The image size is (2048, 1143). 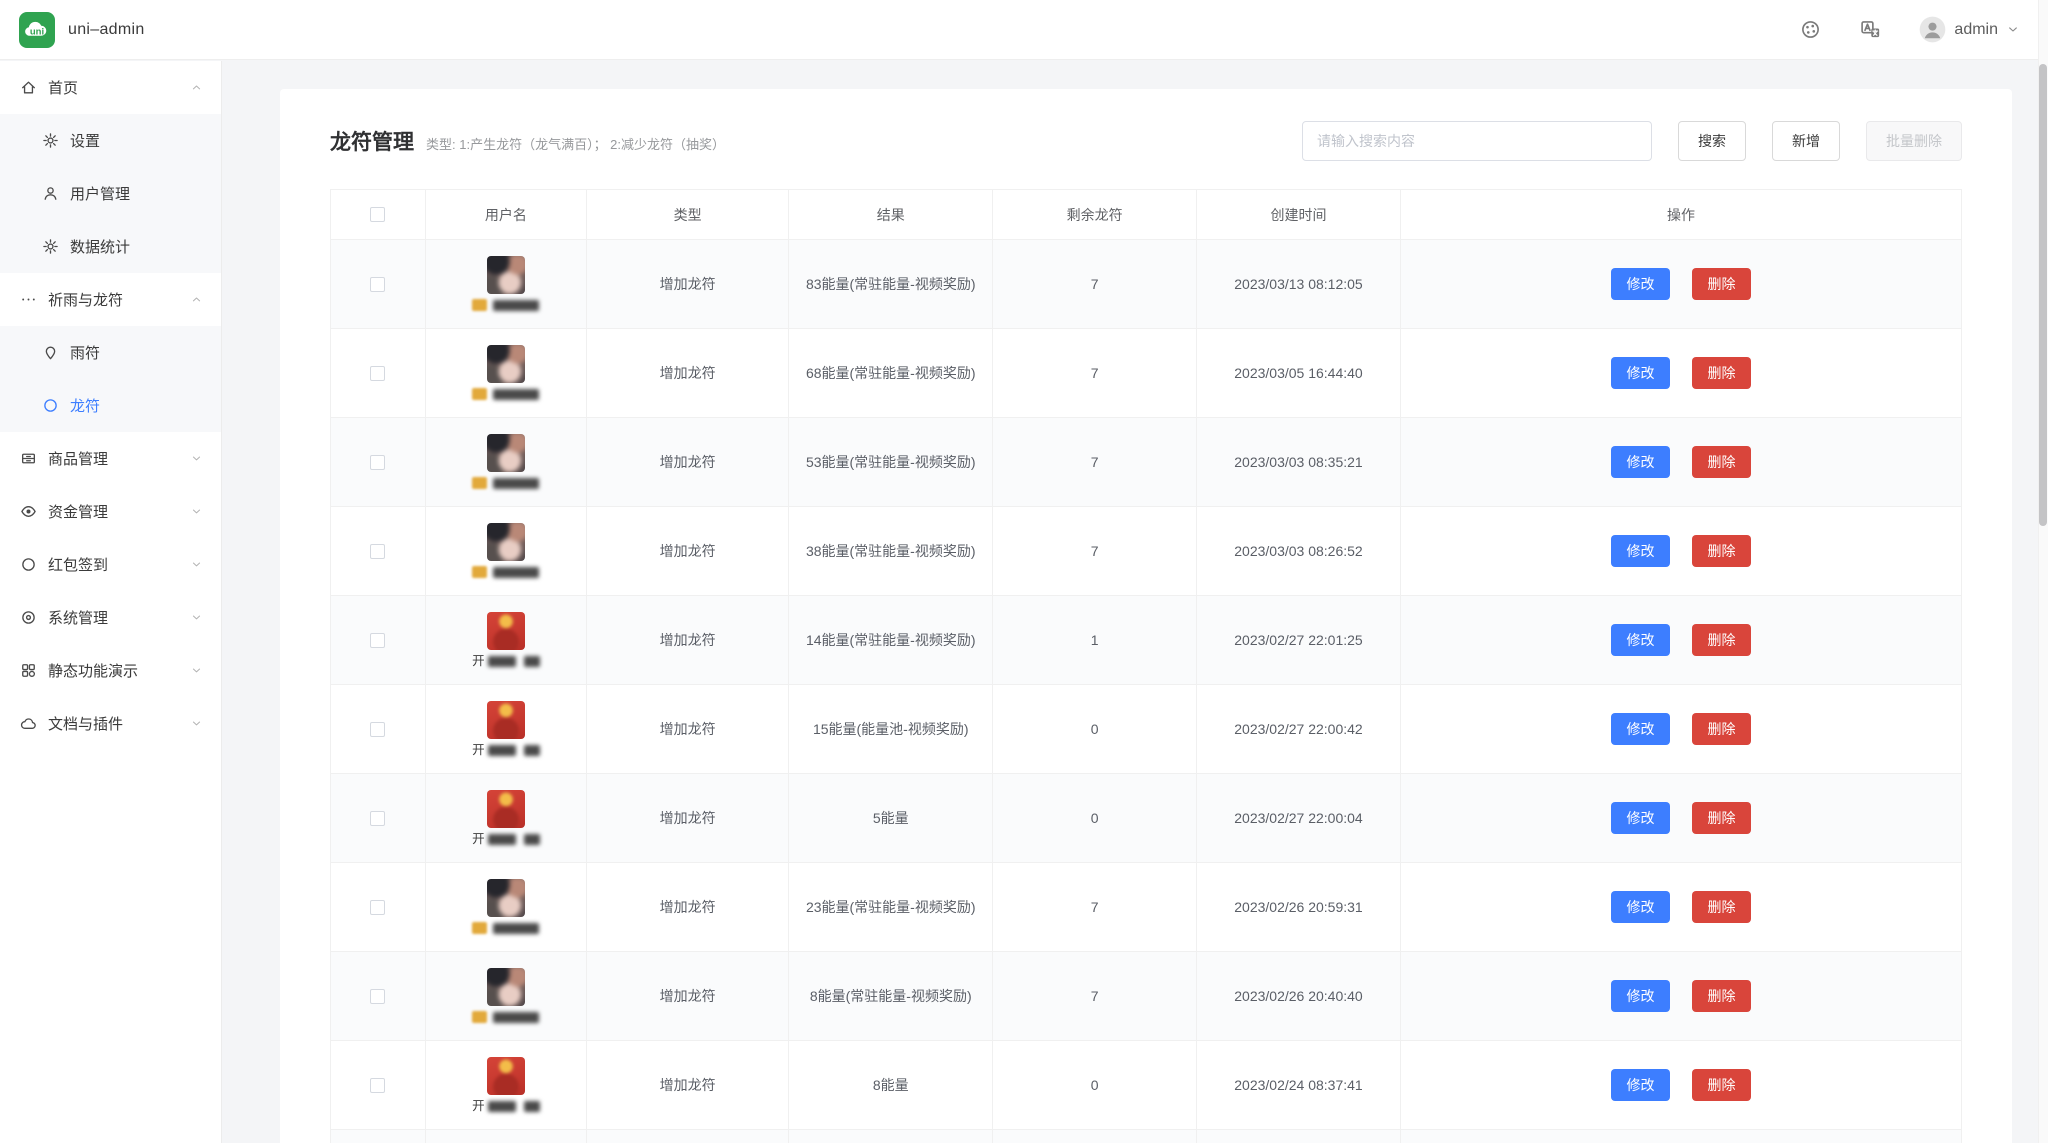 I want to click on select-all-checkbox, so click(x=378, y=214).